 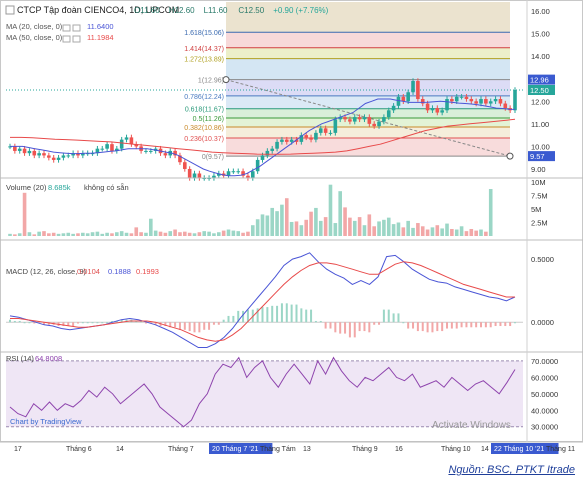 I want to click on ma20-value: 11.6400, so click(x=100, y=26).